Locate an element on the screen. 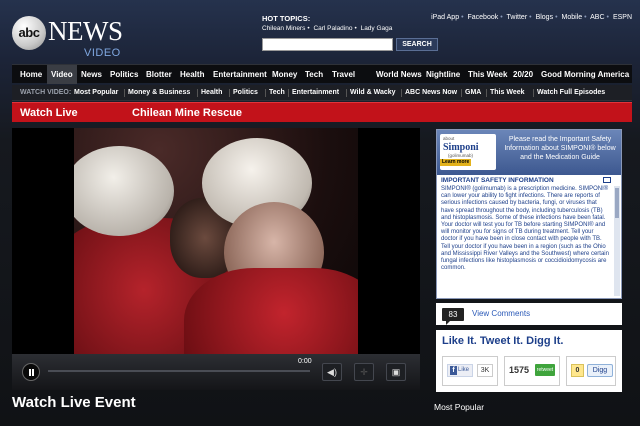  subnav-health: Health is located at coordinates (211, 93).